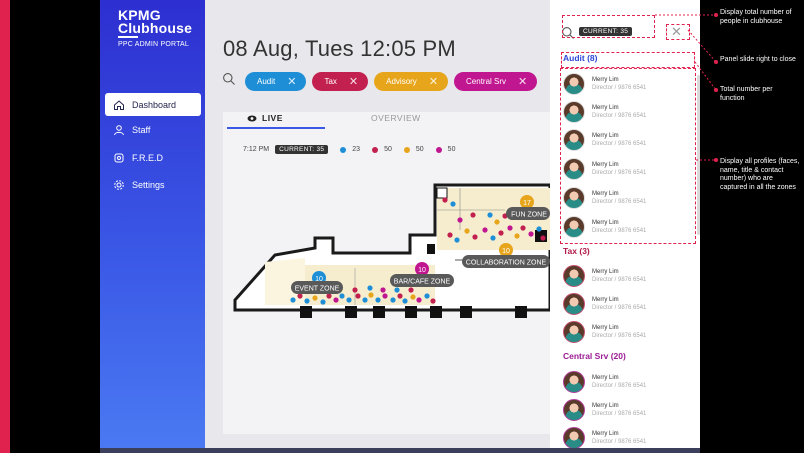 This screenshot has width=804, height=453. Describe the element at coordinates (141, 129) in the screenshot. I see `sidebar-item-label: Staff` at that location.